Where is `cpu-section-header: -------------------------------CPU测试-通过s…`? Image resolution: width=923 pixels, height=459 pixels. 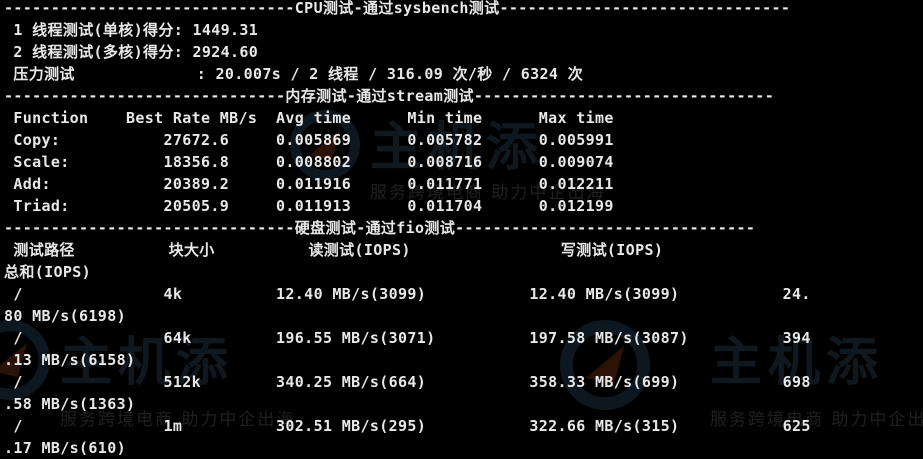 cpu-section-header: -------------------------------CPU测试-通过s… is located at coordinates (397, 8).